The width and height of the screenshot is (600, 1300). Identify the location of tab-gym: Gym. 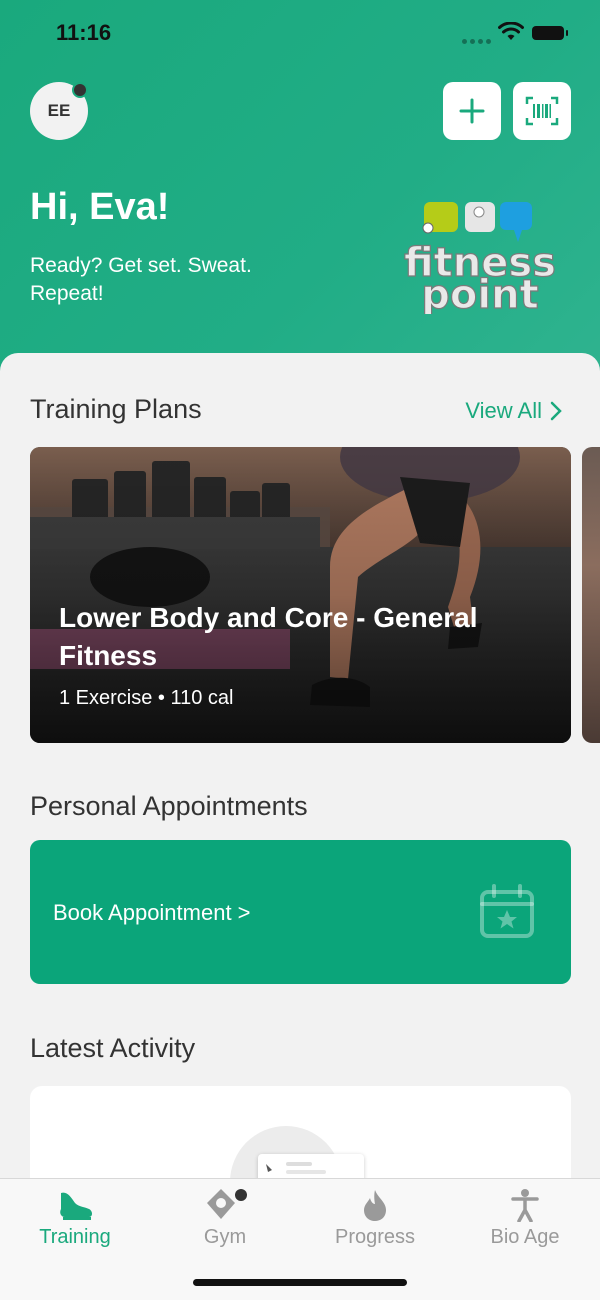
(225, 1219).